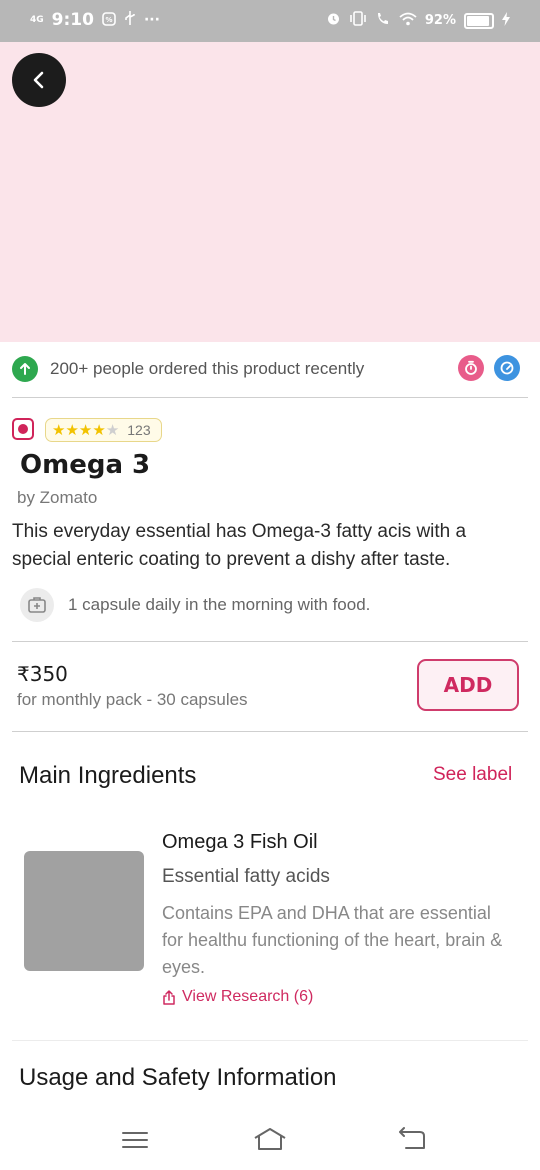  Describe the element at coordinates (471, 368) in the screenshot. I see `timer-icon` at that location.